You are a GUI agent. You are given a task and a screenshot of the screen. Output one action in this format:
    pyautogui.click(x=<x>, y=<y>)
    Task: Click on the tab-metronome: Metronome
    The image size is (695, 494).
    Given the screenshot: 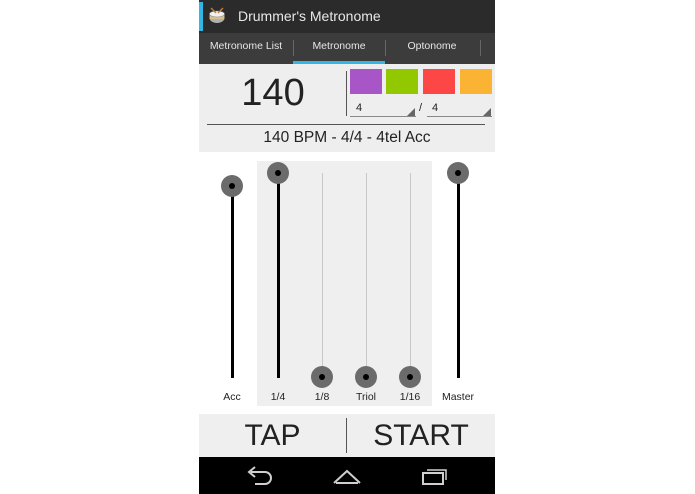 What is the action you would take?
    pyautogui.click(x=339, y=48)
    